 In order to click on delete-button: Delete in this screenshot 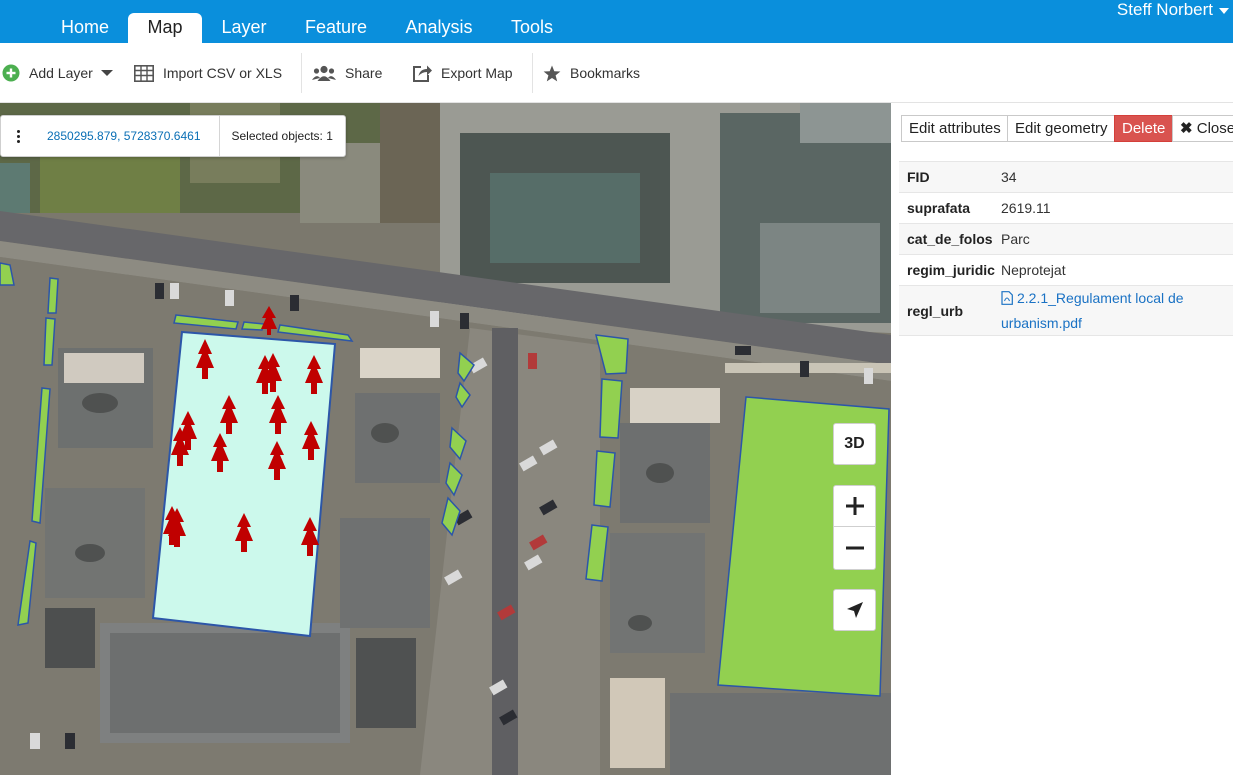, I will do `click(1144, 128)`.